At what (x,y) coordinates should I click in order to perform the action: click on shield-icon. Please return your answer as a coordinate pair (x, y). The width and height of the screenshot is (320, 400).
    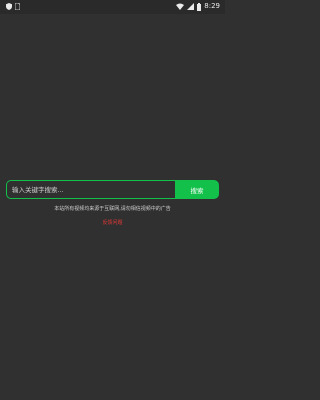
    Looking at the image, I should click on (9, 6).